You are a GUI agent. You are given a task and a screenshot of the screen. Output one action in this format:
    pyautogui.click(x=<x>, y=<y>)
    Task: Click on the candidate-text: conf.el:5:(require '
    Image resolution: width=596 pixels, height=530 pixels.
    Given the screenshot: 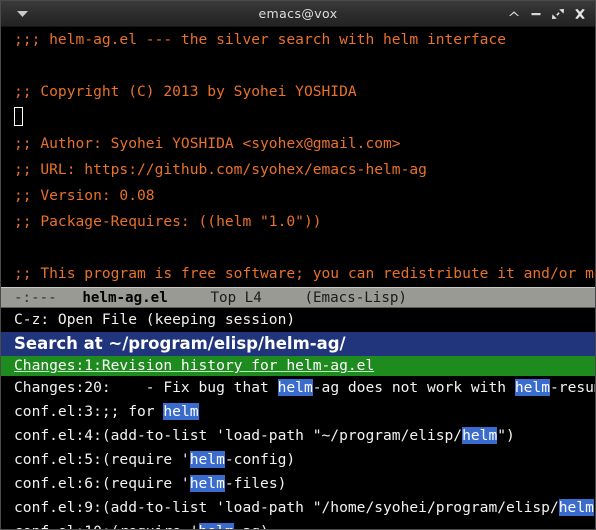 What is the action you would take?
    pyautogui.click(x=102, y=459)
    